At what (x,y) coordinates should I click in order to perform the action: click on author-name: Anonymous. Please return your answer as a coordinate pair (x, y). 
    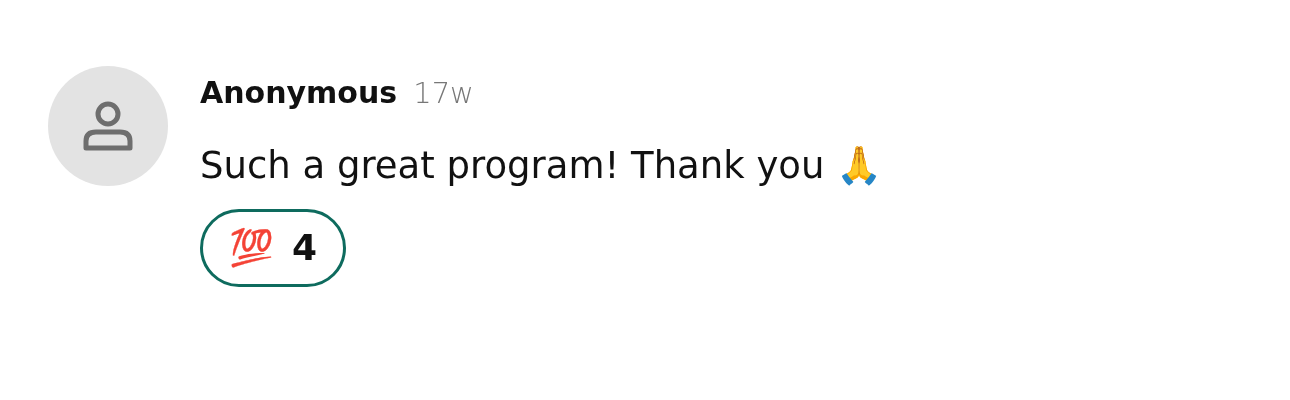
    Looking at the image, I should click on (299, 92).